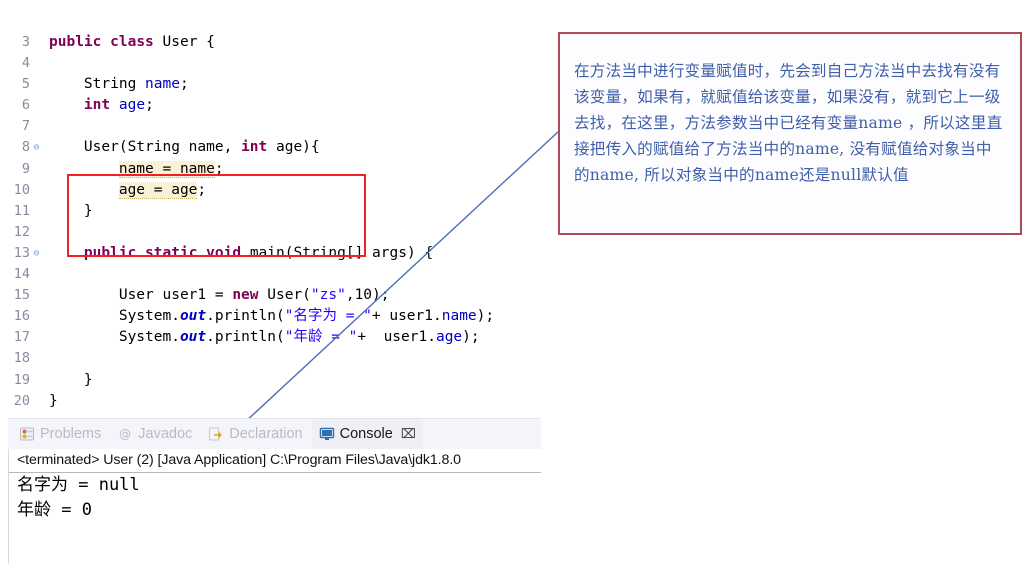 The width and height of the screenshot is (1033, 564). I want to click on code-text: public static void main(String[] args) {, so click(238, 253).